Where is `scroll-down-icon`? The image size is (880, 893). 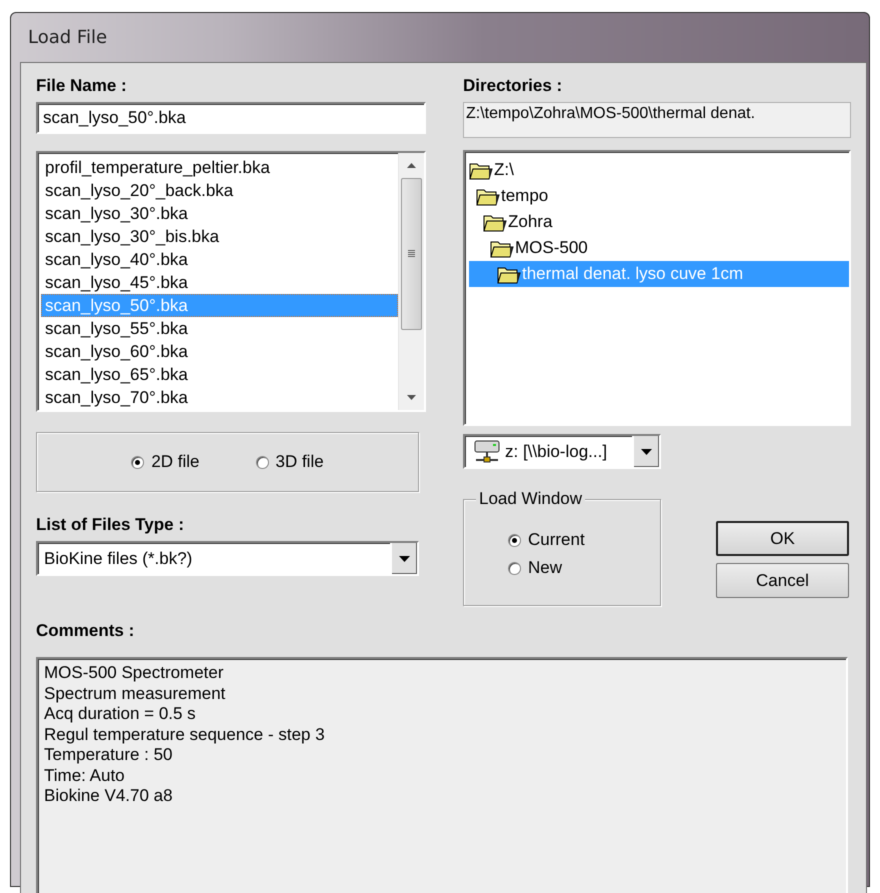 scroll-down-icon is located at coordinates (411, 397).